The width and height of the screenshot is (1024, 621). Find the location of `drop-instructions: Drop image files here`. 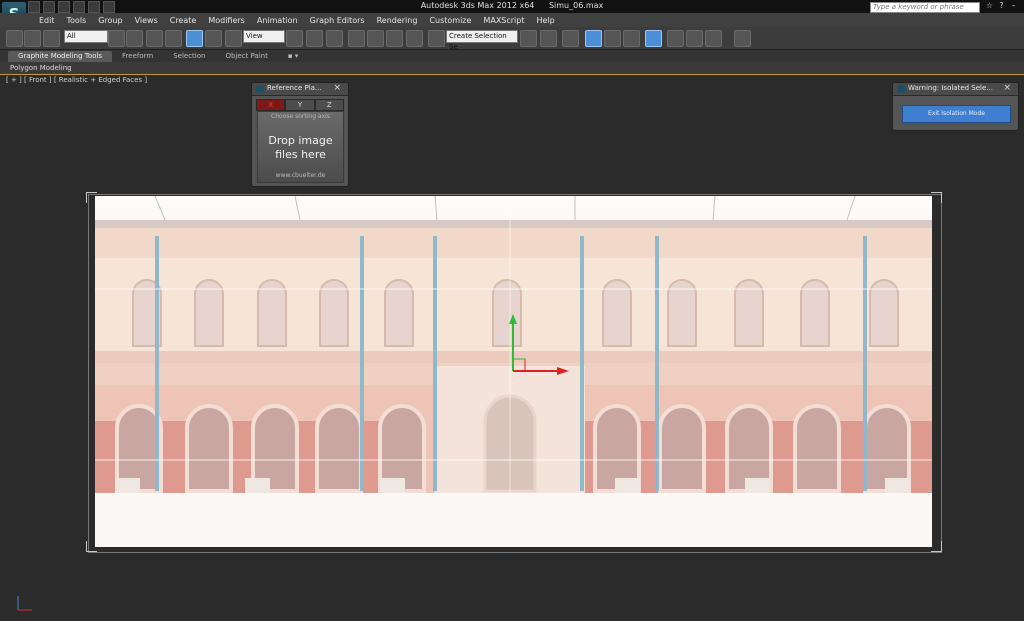

drop-instructions: Drop image files here is located at coordinates (300, 148).